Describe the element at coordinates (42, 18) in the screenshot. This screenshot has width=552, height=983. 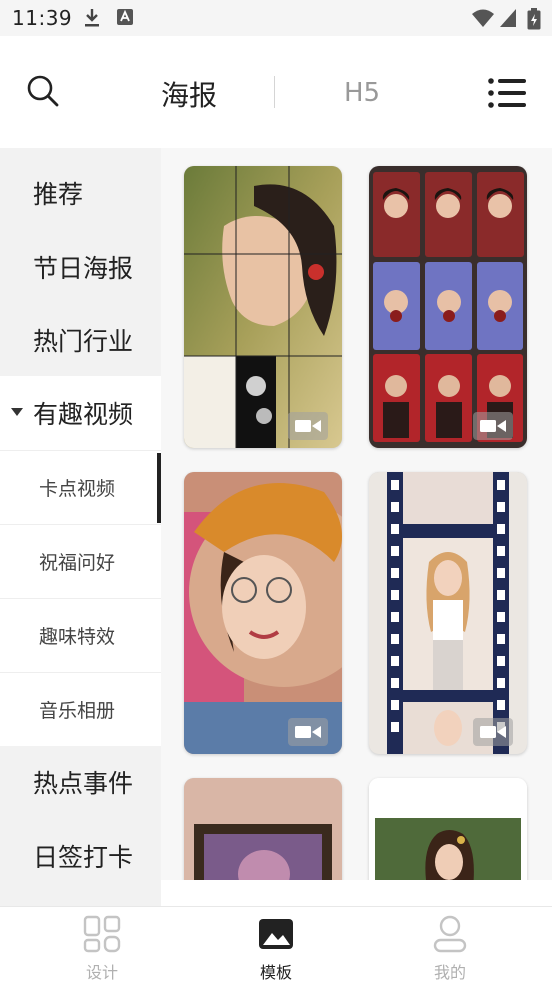
I see `status-time: 11:39` at that location.